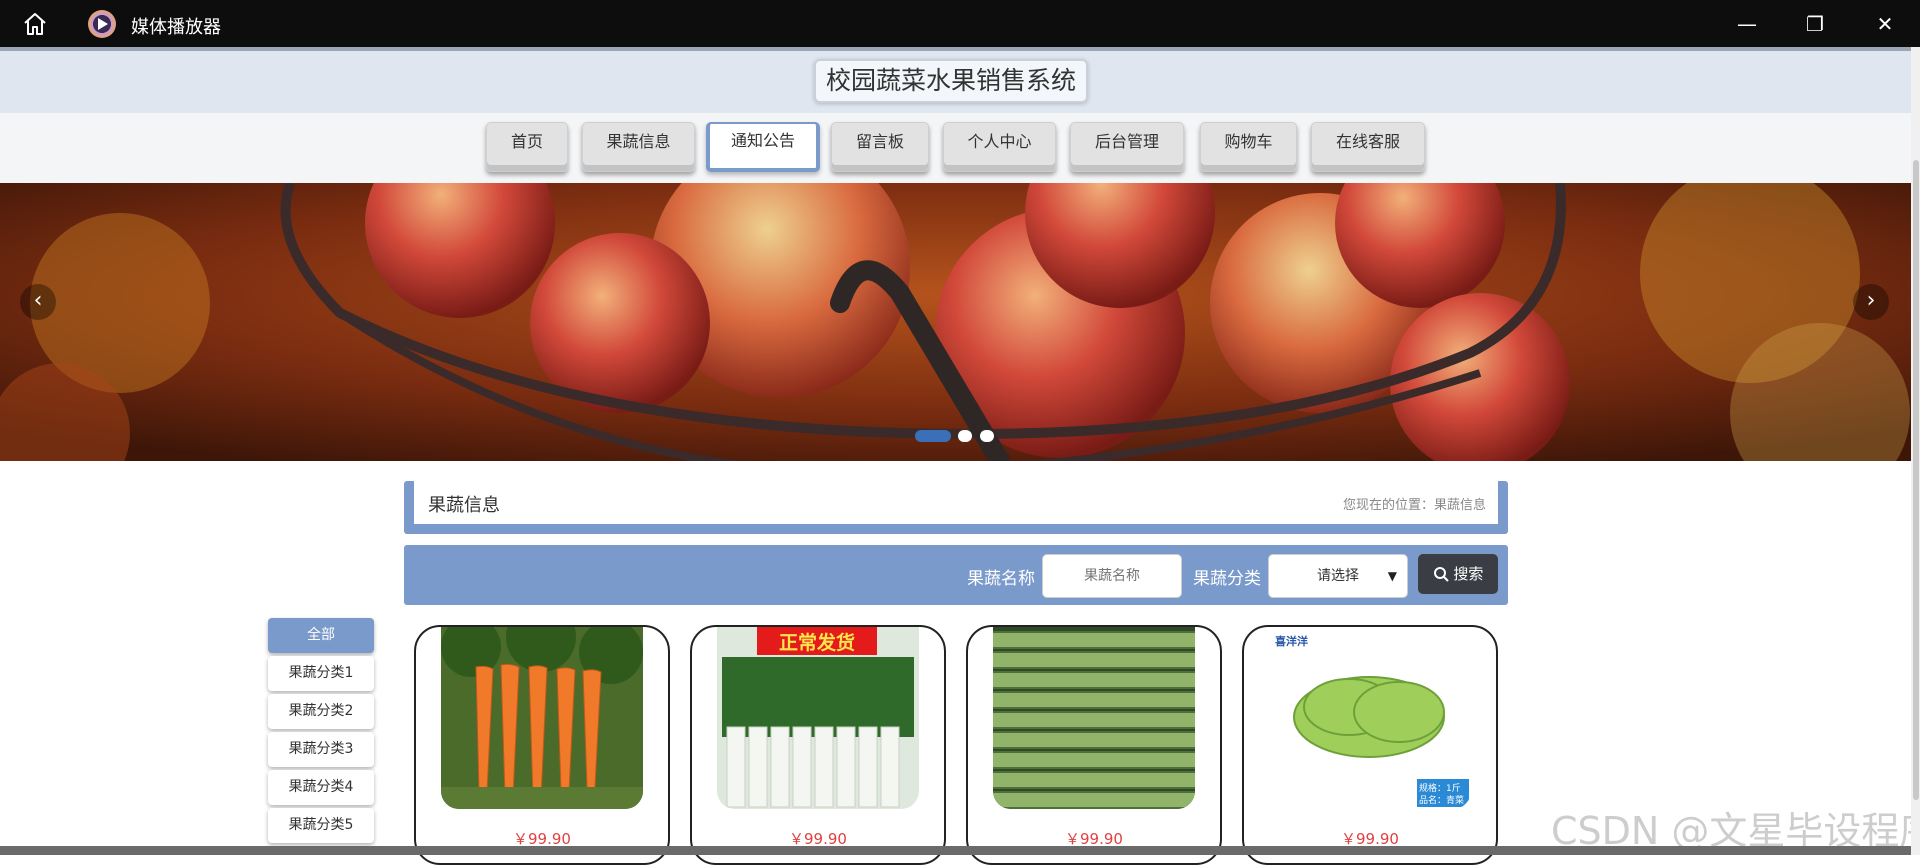  What do you see at coordinates (638, 147) in the screenshot?
I see `nav-item-products: 果蔬信息` at bounding box center [638, 147].